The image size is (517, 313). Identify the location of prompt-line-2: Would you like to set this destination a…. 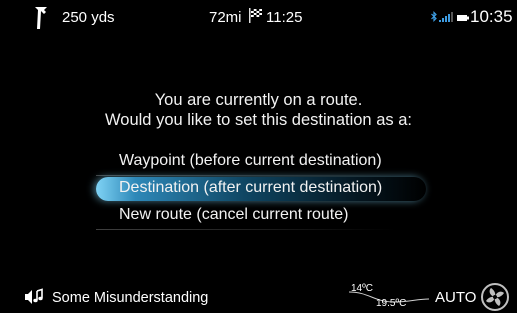
(258, 120).